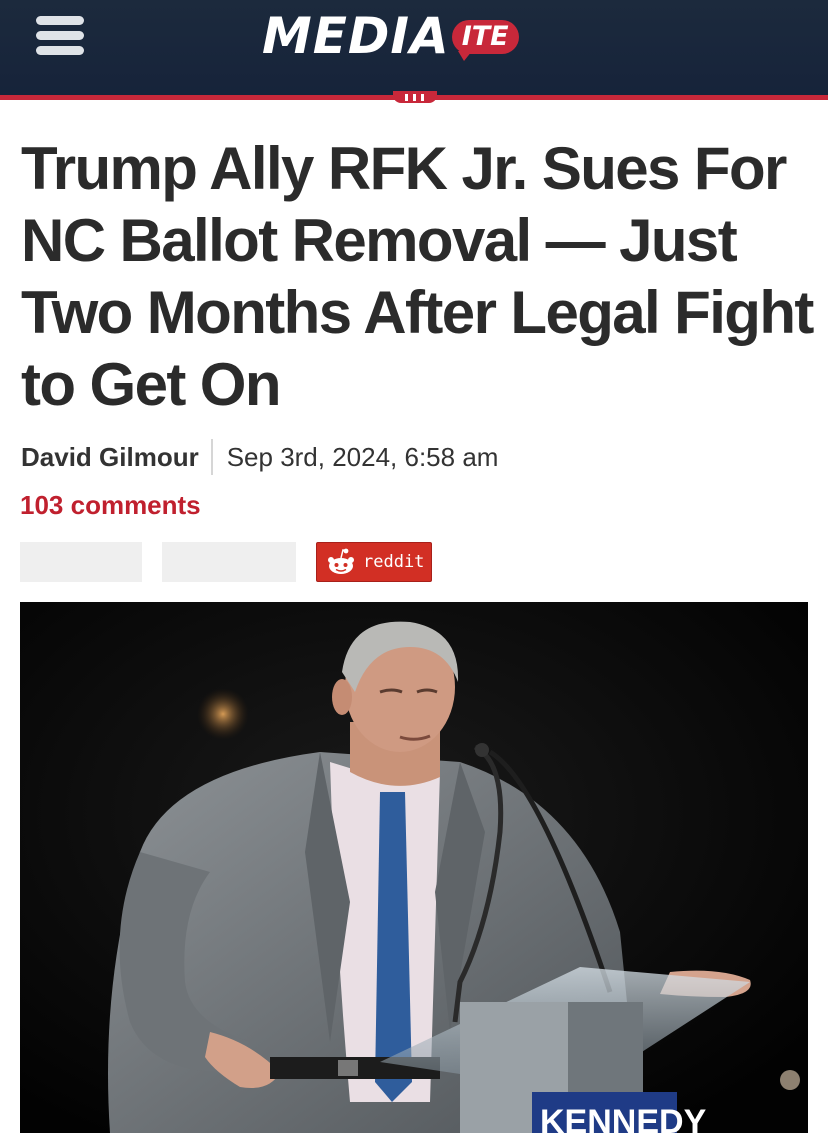 The width and height of the screenshot is (828, 1133). What do you see at coordinates (362, 457) in the screenshot?
I see `publish-date: Sep 3rd, 2024, 6:58 am` at bounding box center [362, 457].